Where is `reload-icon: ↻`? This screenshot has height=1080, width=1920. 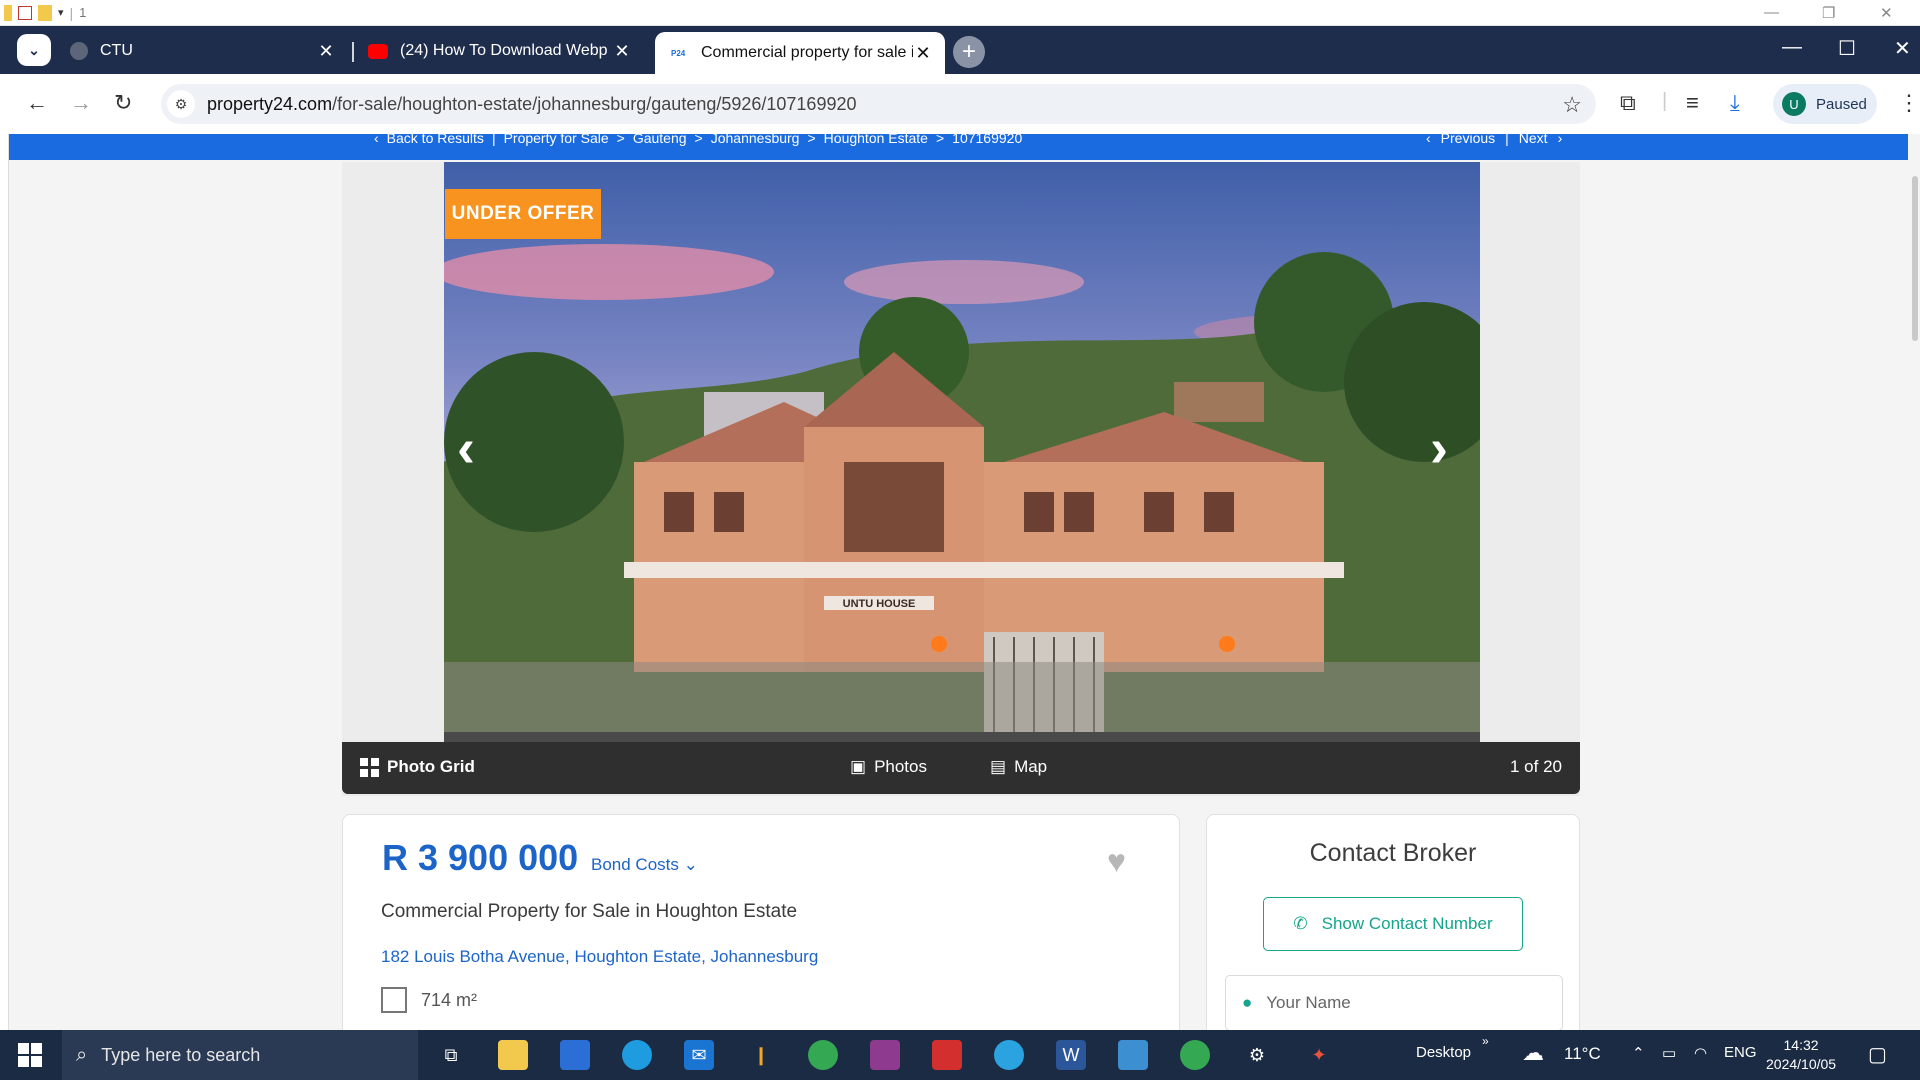
reload-icon: ↻ is located at coordinates (123, 103).